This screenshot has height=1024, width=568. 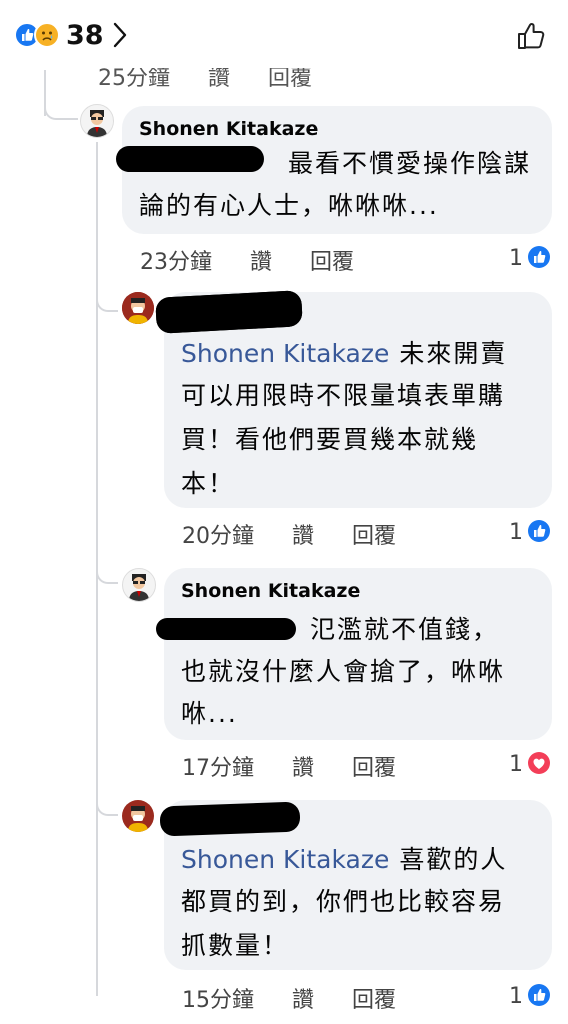 I want to click on comment-text: 氾濫就不值錢，, so click(x=405, y=629).